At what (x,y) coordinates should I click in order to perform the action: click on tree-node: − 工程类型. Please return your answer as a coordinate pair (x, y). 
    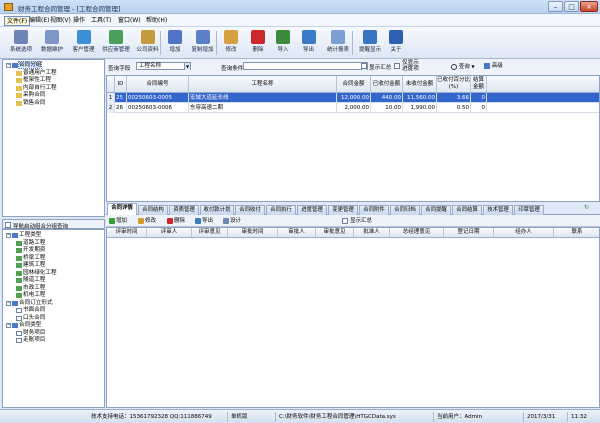
    Looking at the image, I should click on (31, 236).